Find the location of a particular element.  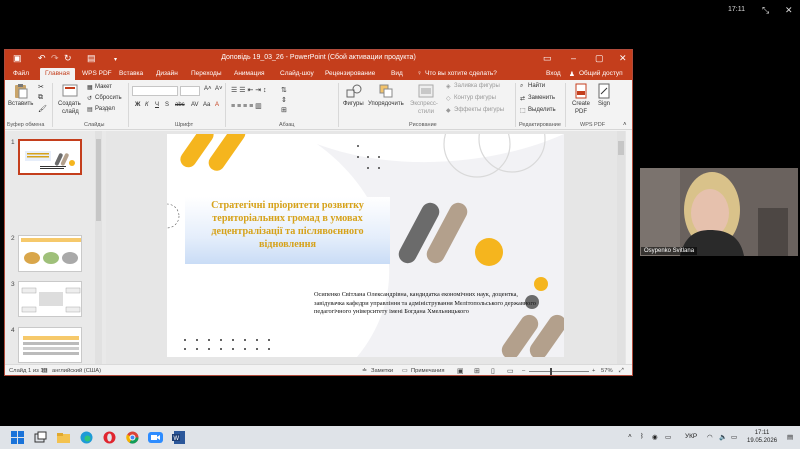

zoom-slider is located at coordinates (559, 371).